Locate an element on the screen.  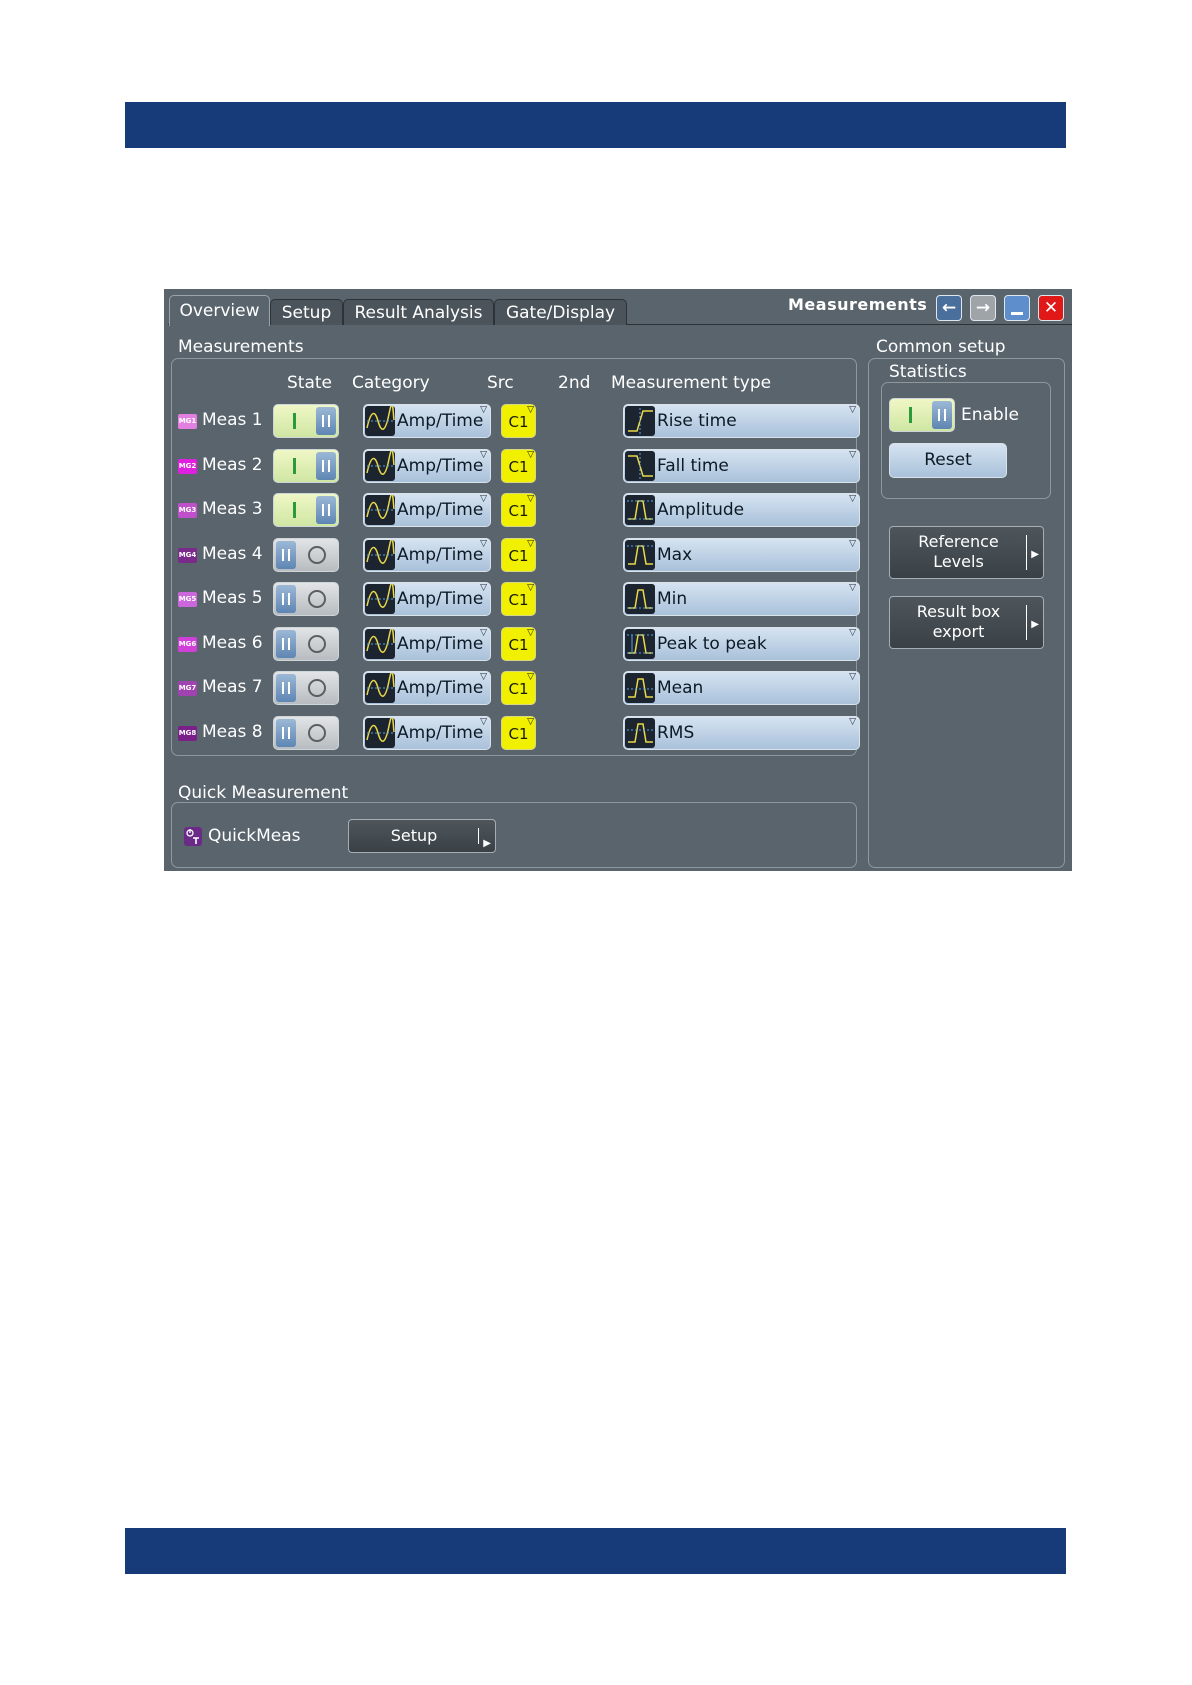
result-box-export-text-line1: Result box is located at coordinates (958, 611).